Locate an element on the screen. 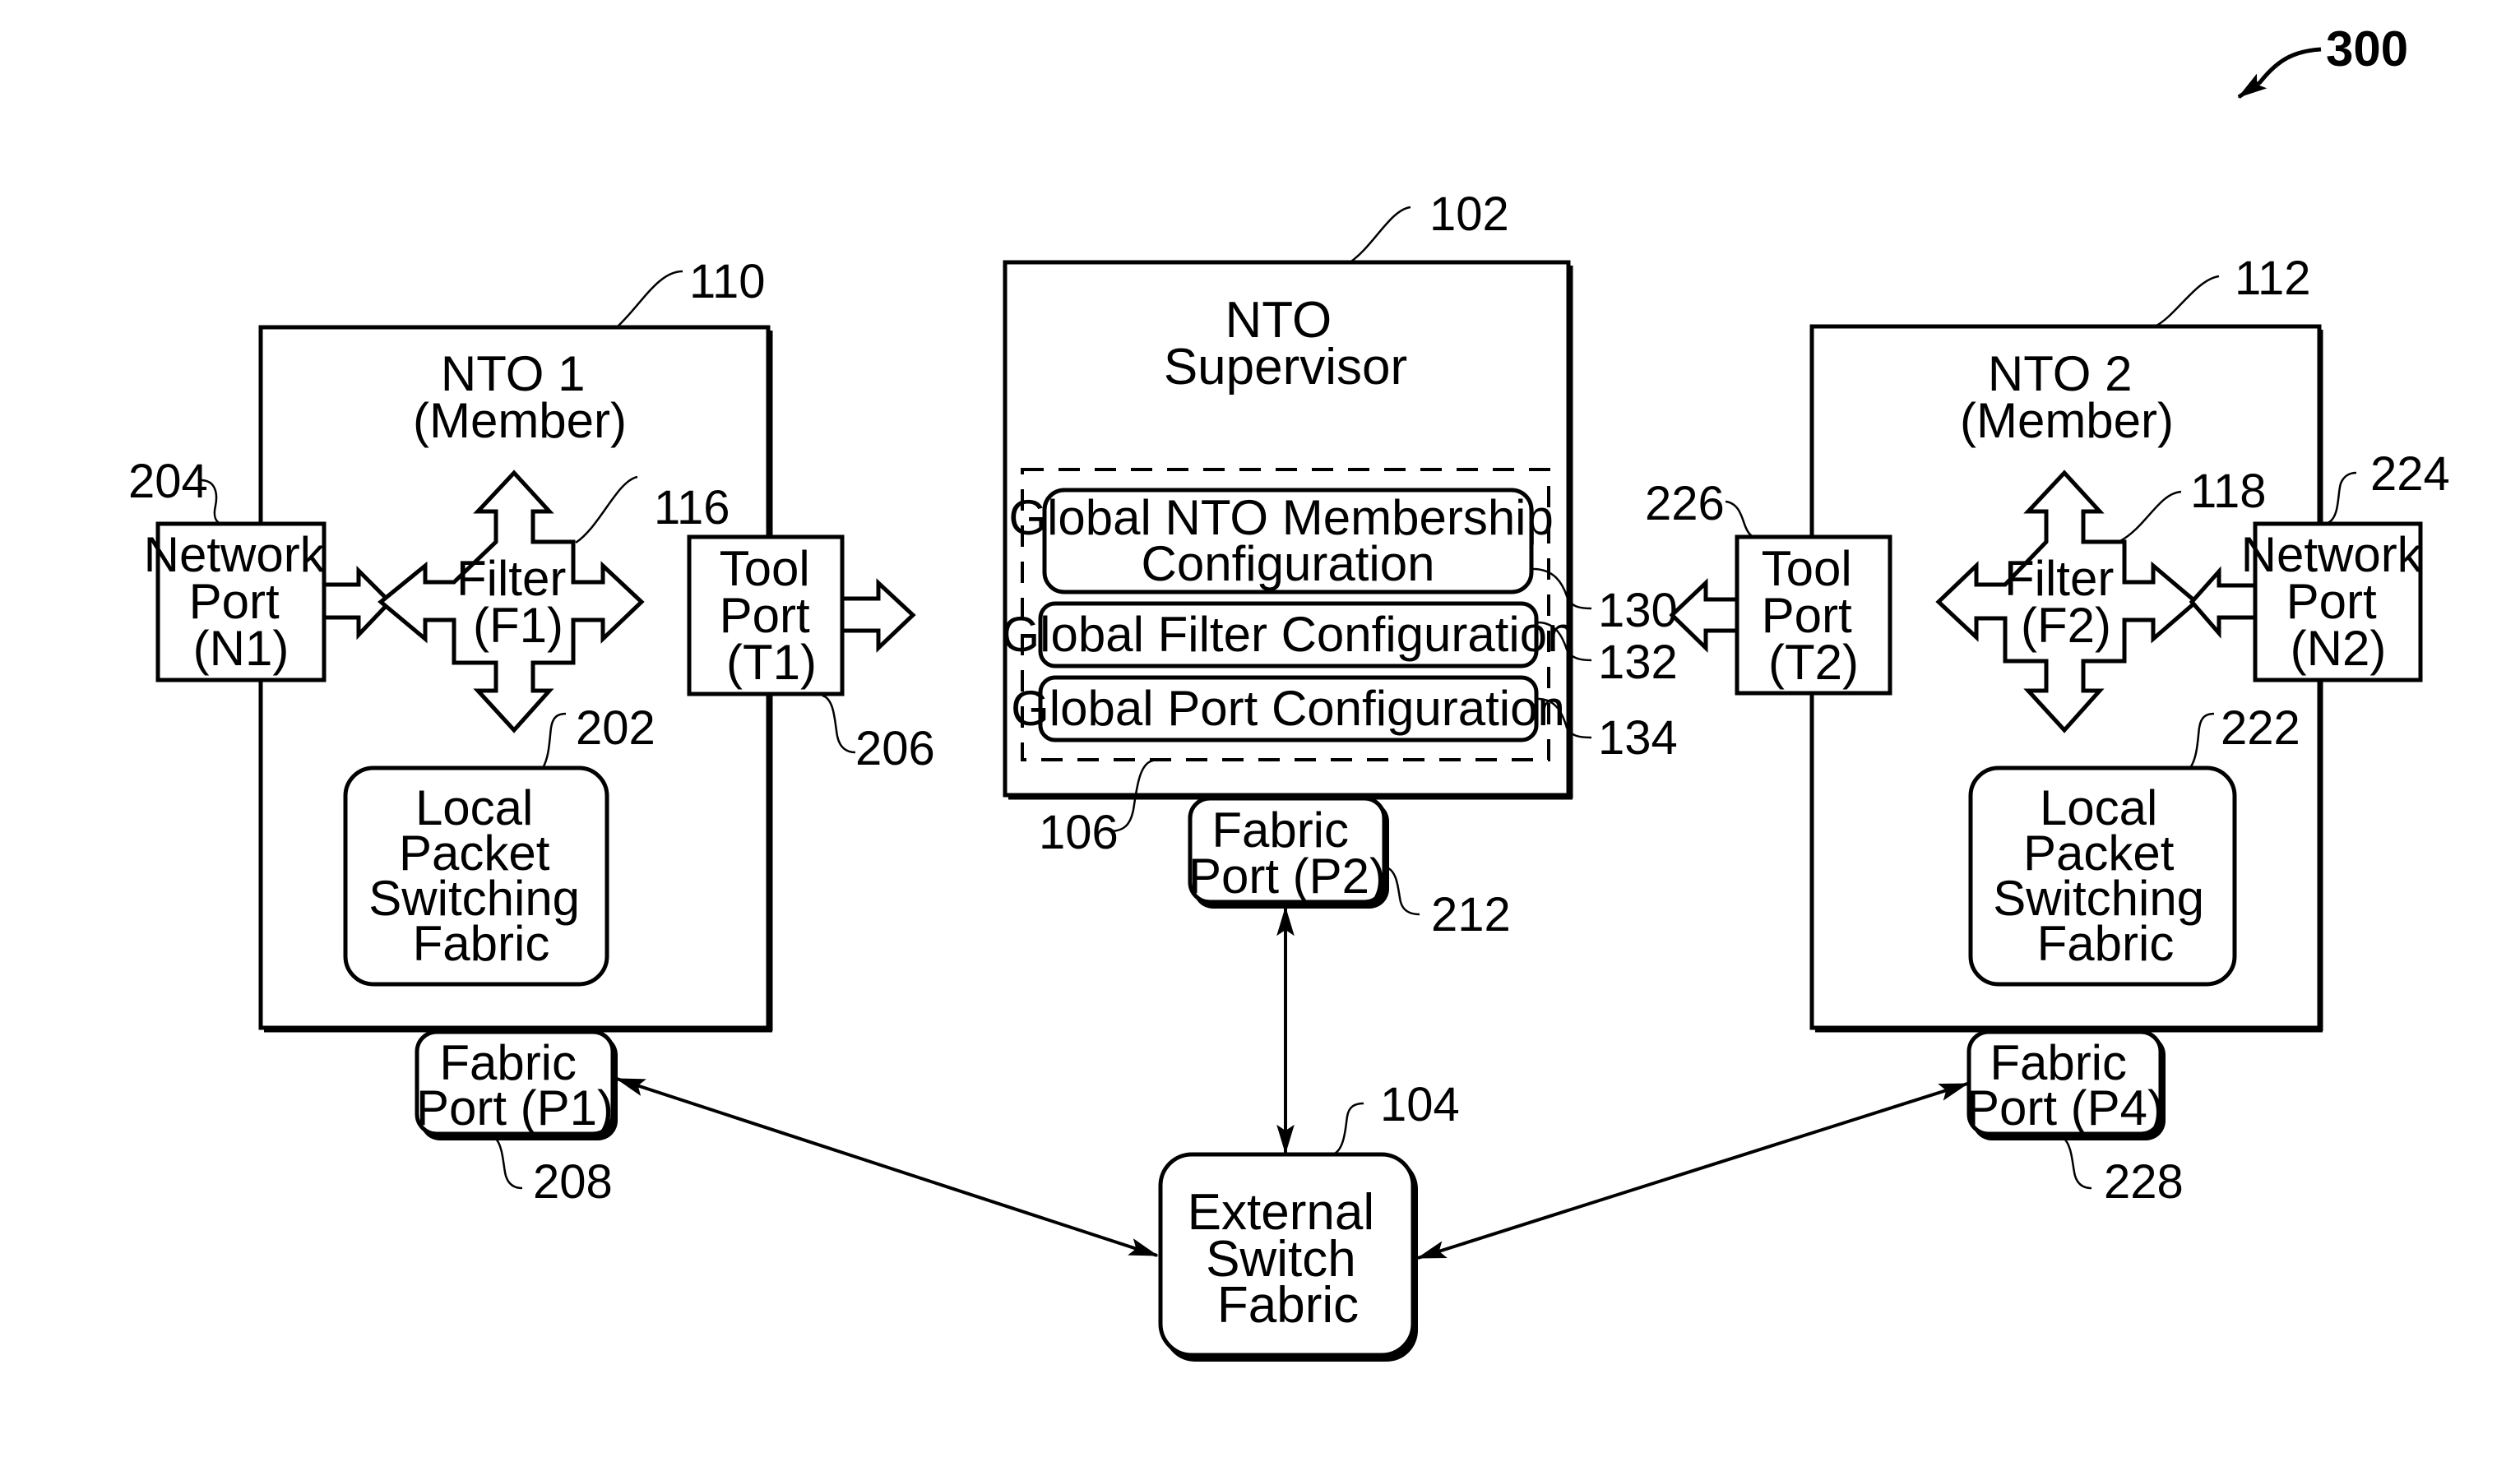 This screenshot has height=1457, width=2520. supervisor-leader-line is located at coordinates (1379, 235).